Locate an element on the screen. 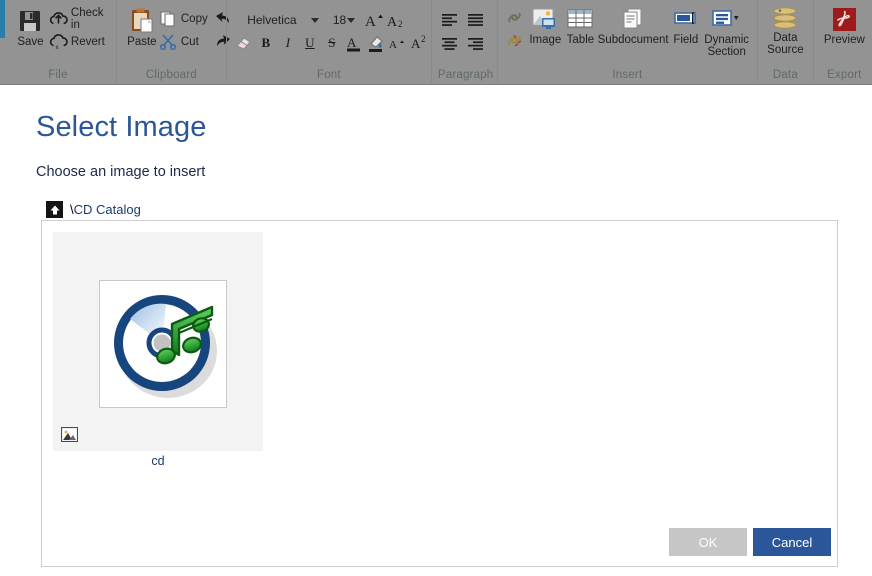  list-item-label: cd is located at coordinates (158, 461).